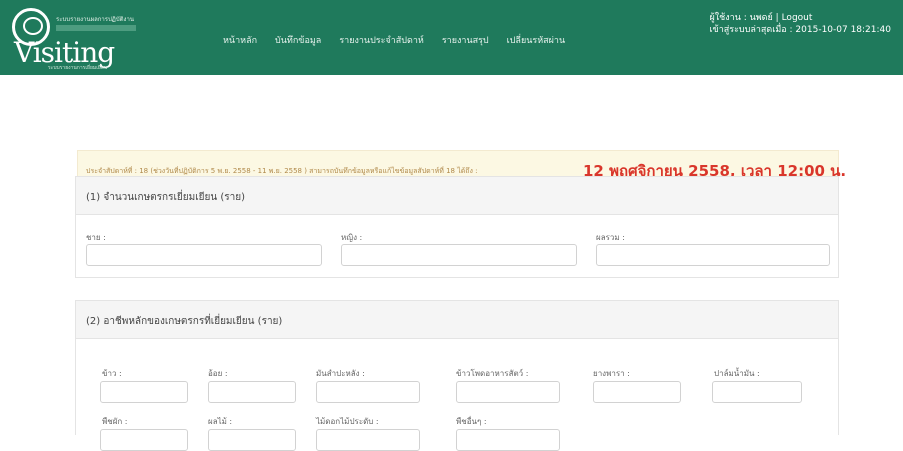 This screenshot has width=903, height=451. What do you see at coordinates (78, 68) in the screenshot?
I see `logo-tagline: ระบบรายงานการเยี่ยมเยียน` at bounding box center [78, 68].